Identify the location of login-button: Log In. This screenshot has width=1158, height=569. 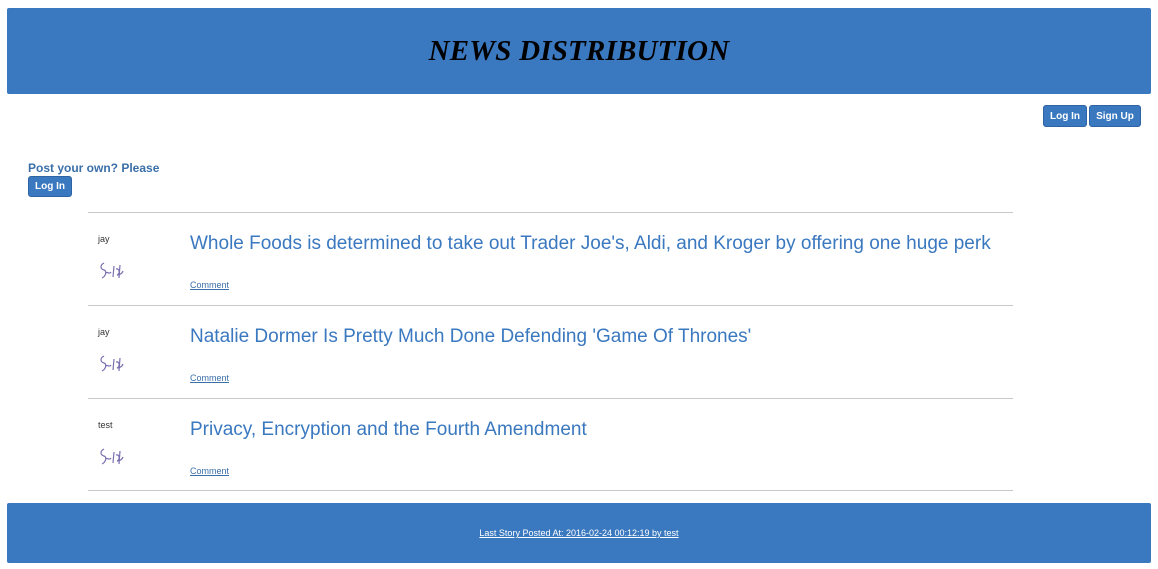
(1065, 116).